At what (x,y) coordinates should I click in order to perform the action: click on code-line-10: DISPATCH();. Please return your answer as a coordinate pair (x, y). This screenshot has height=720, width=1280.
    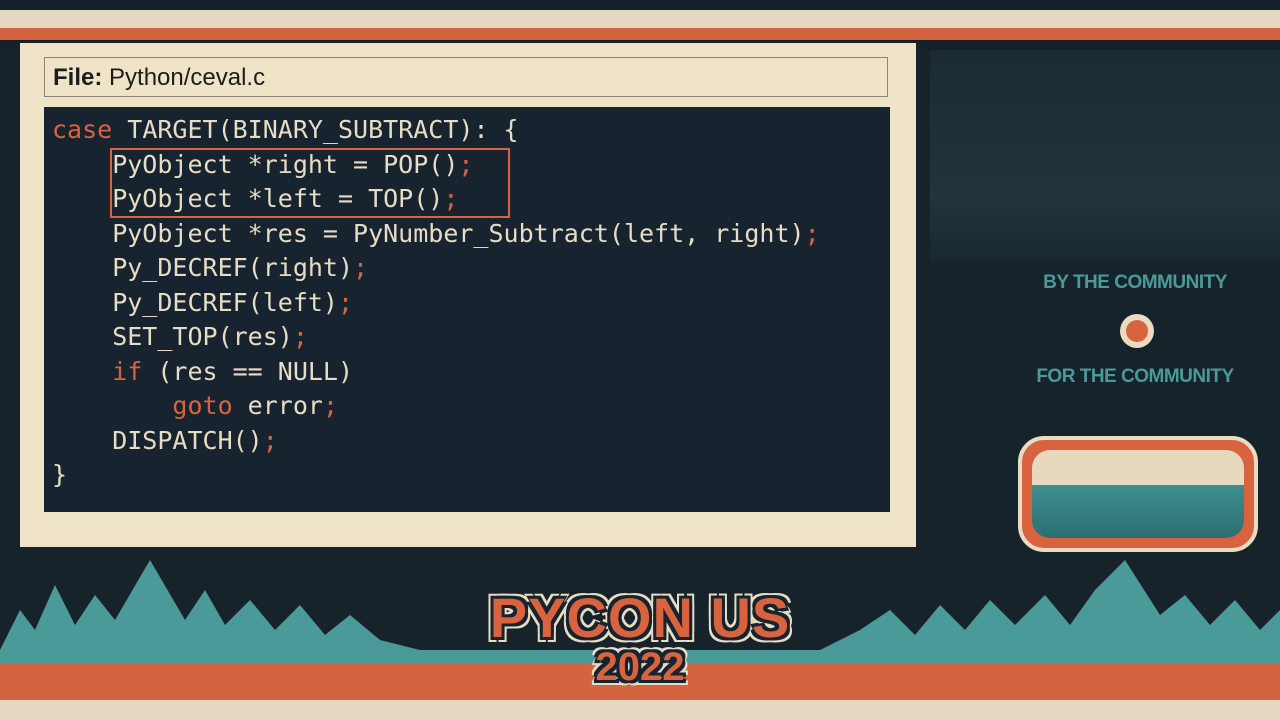
    Looking at the image, I should click on (165, 440).